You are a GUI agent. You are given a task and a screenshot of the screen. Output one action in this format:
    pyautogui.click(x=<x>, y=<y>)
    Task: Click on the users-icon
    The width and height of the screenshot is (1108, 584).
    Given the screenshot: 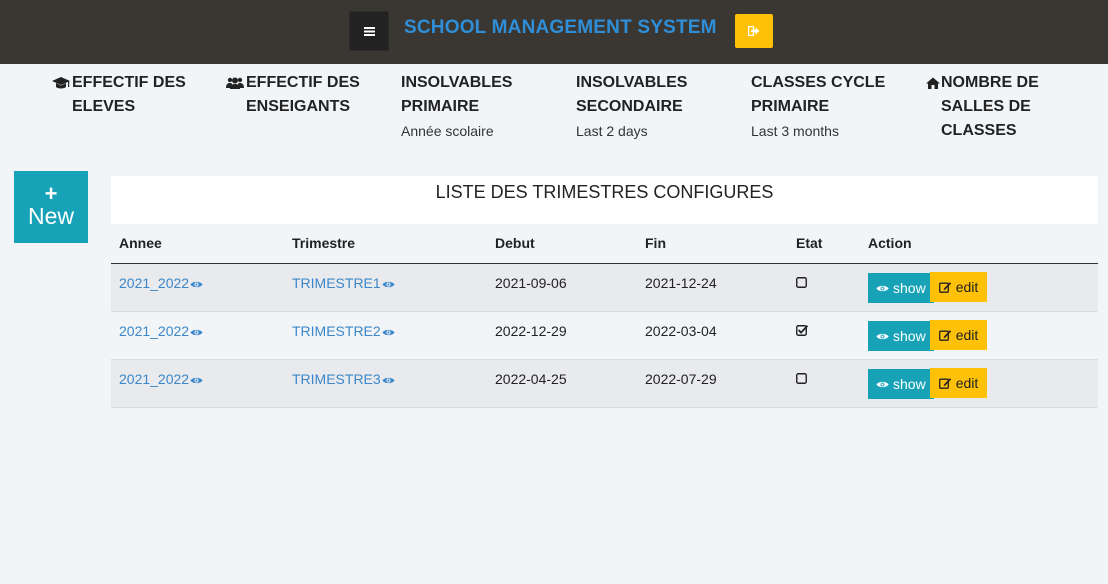 What is the action you would take?
    pyautogui.click(x=236, y=83)
    